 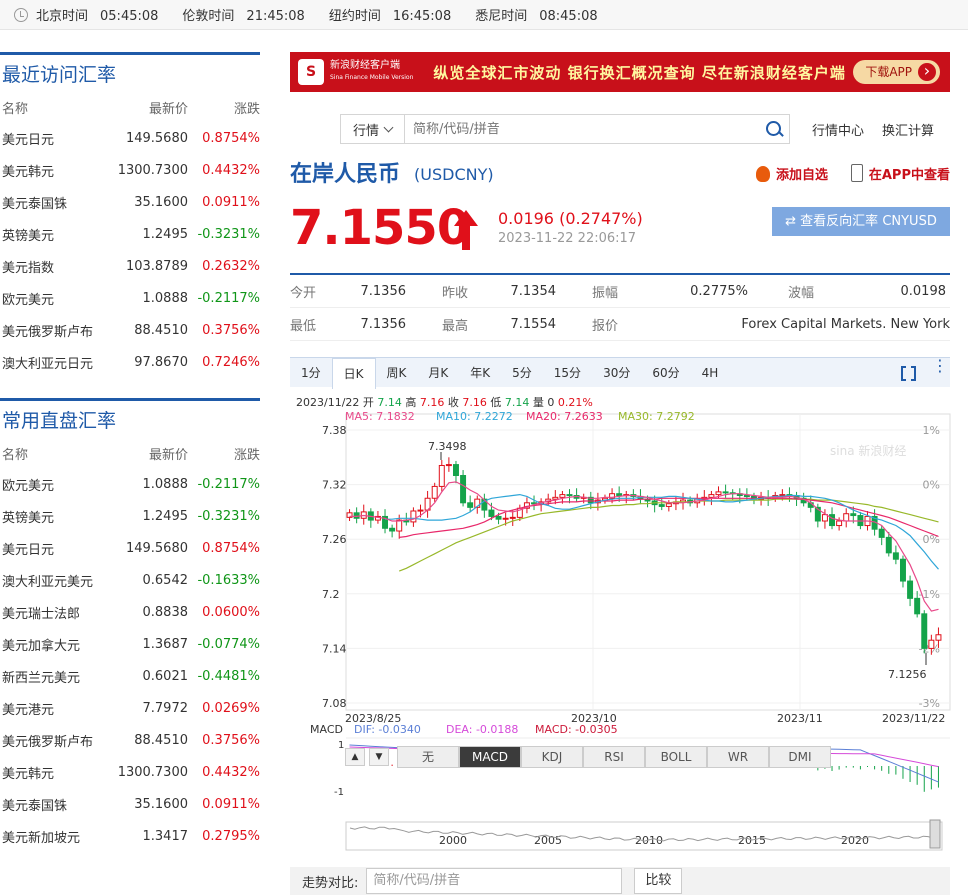 I want to click on watermark: sina 新浪财经, so click(x=868, y=450).